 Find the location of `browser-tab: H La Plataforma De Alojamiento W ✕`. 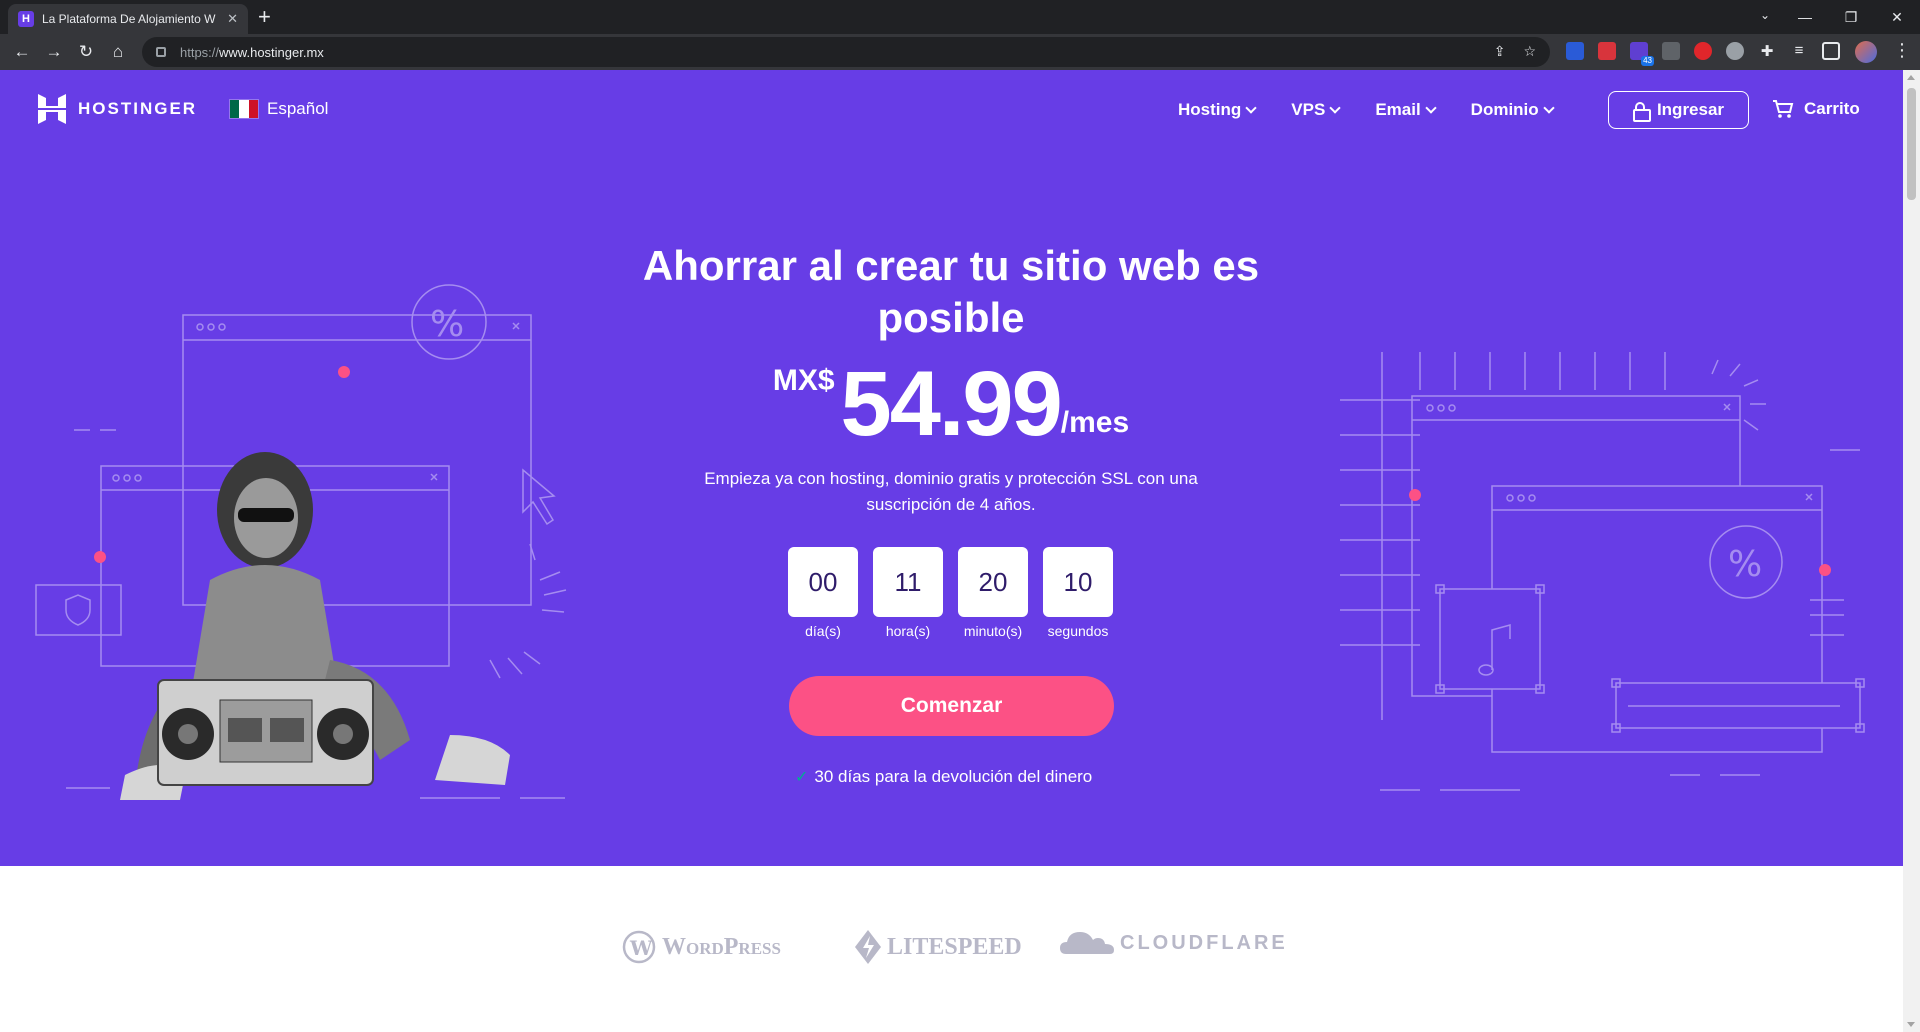

browser-tab: H La Plataforma De Alojamiento W ✕ is located at coordinates (128, 19).